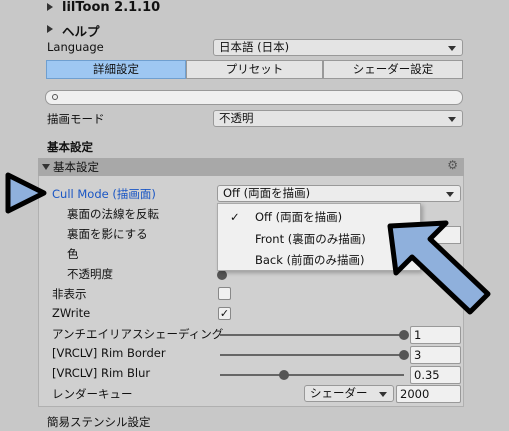 Image resolution: width=509 pixels, height=431 pixels. I want to click on right-pointing-arrow-icon, so click(26, 193).